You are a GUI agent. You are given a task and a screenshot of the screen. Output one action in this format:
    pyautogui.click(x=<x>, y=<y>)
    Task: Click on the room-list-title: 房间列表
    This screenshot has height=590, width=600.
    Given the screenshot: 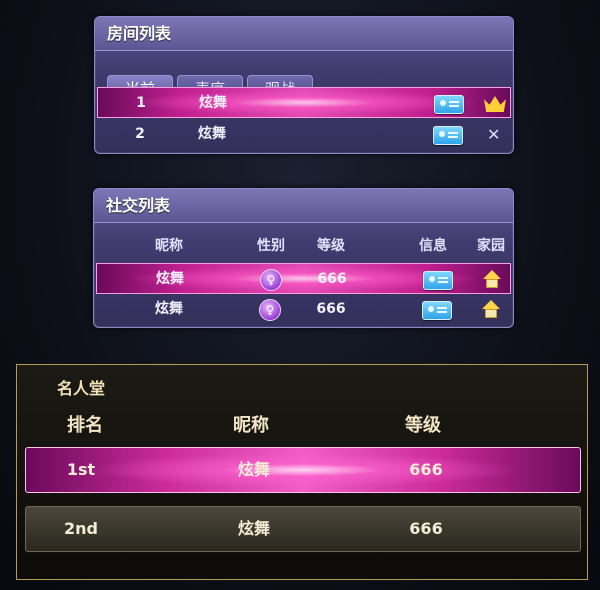 What is the action you would take?
    pyautogui.click(x=304, y=34)
    